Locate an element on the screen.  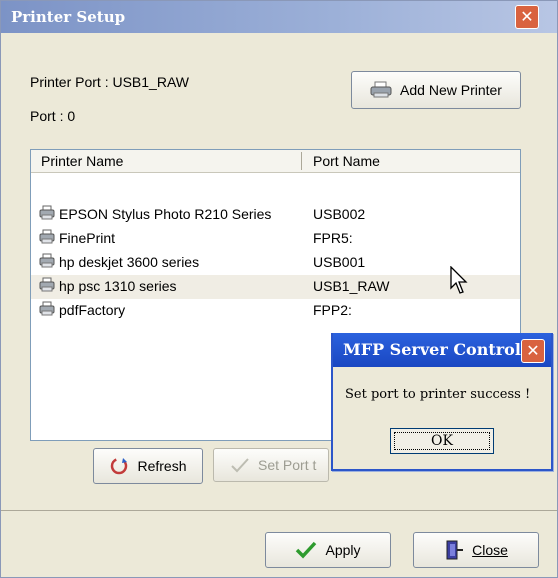
printer-name-cell: pdfFactory is located at coordinates (92, 310).